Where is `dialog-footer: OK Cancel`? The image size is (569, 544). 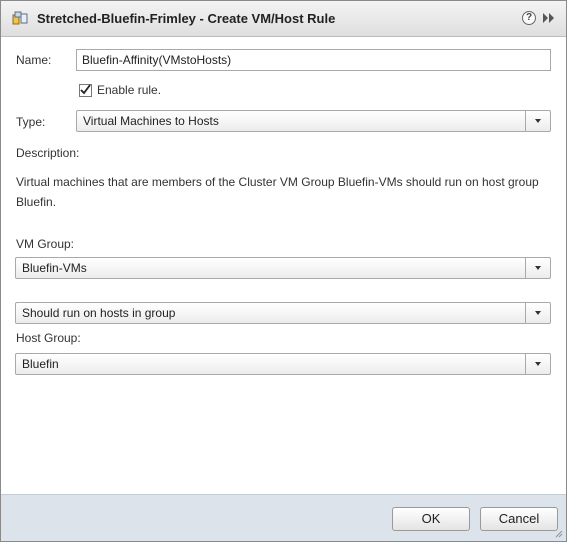
dialog-footer: OK Cancel is located at coordinates (283, 517).